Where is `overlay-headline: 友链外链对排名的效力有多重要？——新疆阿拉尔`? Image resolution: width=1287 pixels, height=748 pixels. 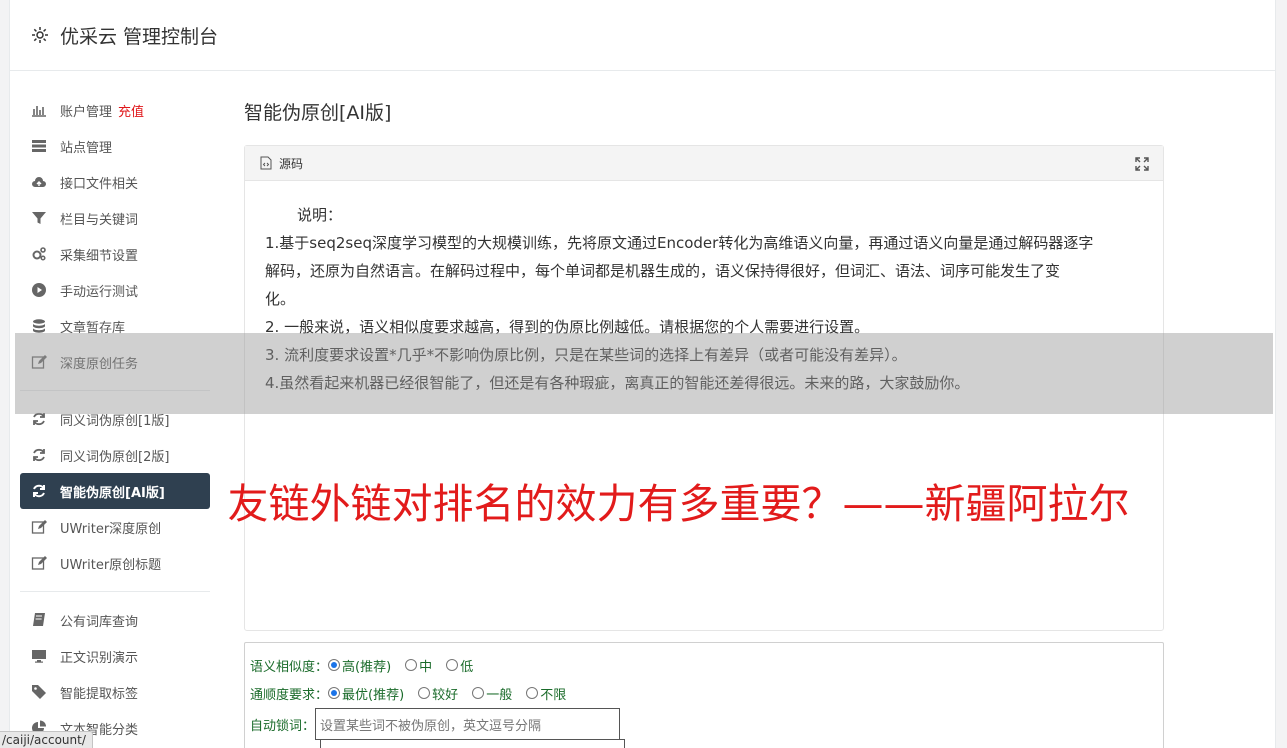 overlay-headline: 友链外链对排名的效力有多重要？——新疆阿拉尔 is located at coordinates (678, 504).